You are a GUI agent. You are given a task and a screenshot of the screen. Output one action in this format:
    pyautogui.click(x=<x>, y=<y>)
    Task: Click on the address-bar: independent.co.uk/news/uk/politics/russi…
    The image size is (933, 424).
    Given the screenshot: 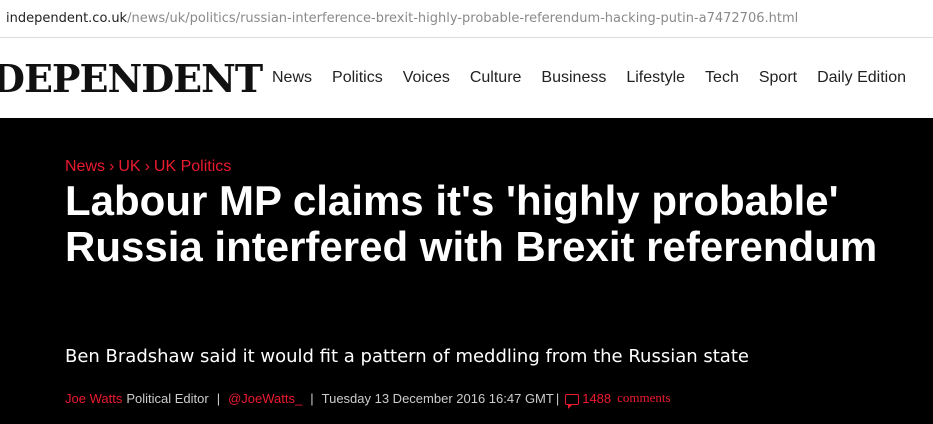 What is the action you would take?
    pyautogui.click(x=466, y=19)
    